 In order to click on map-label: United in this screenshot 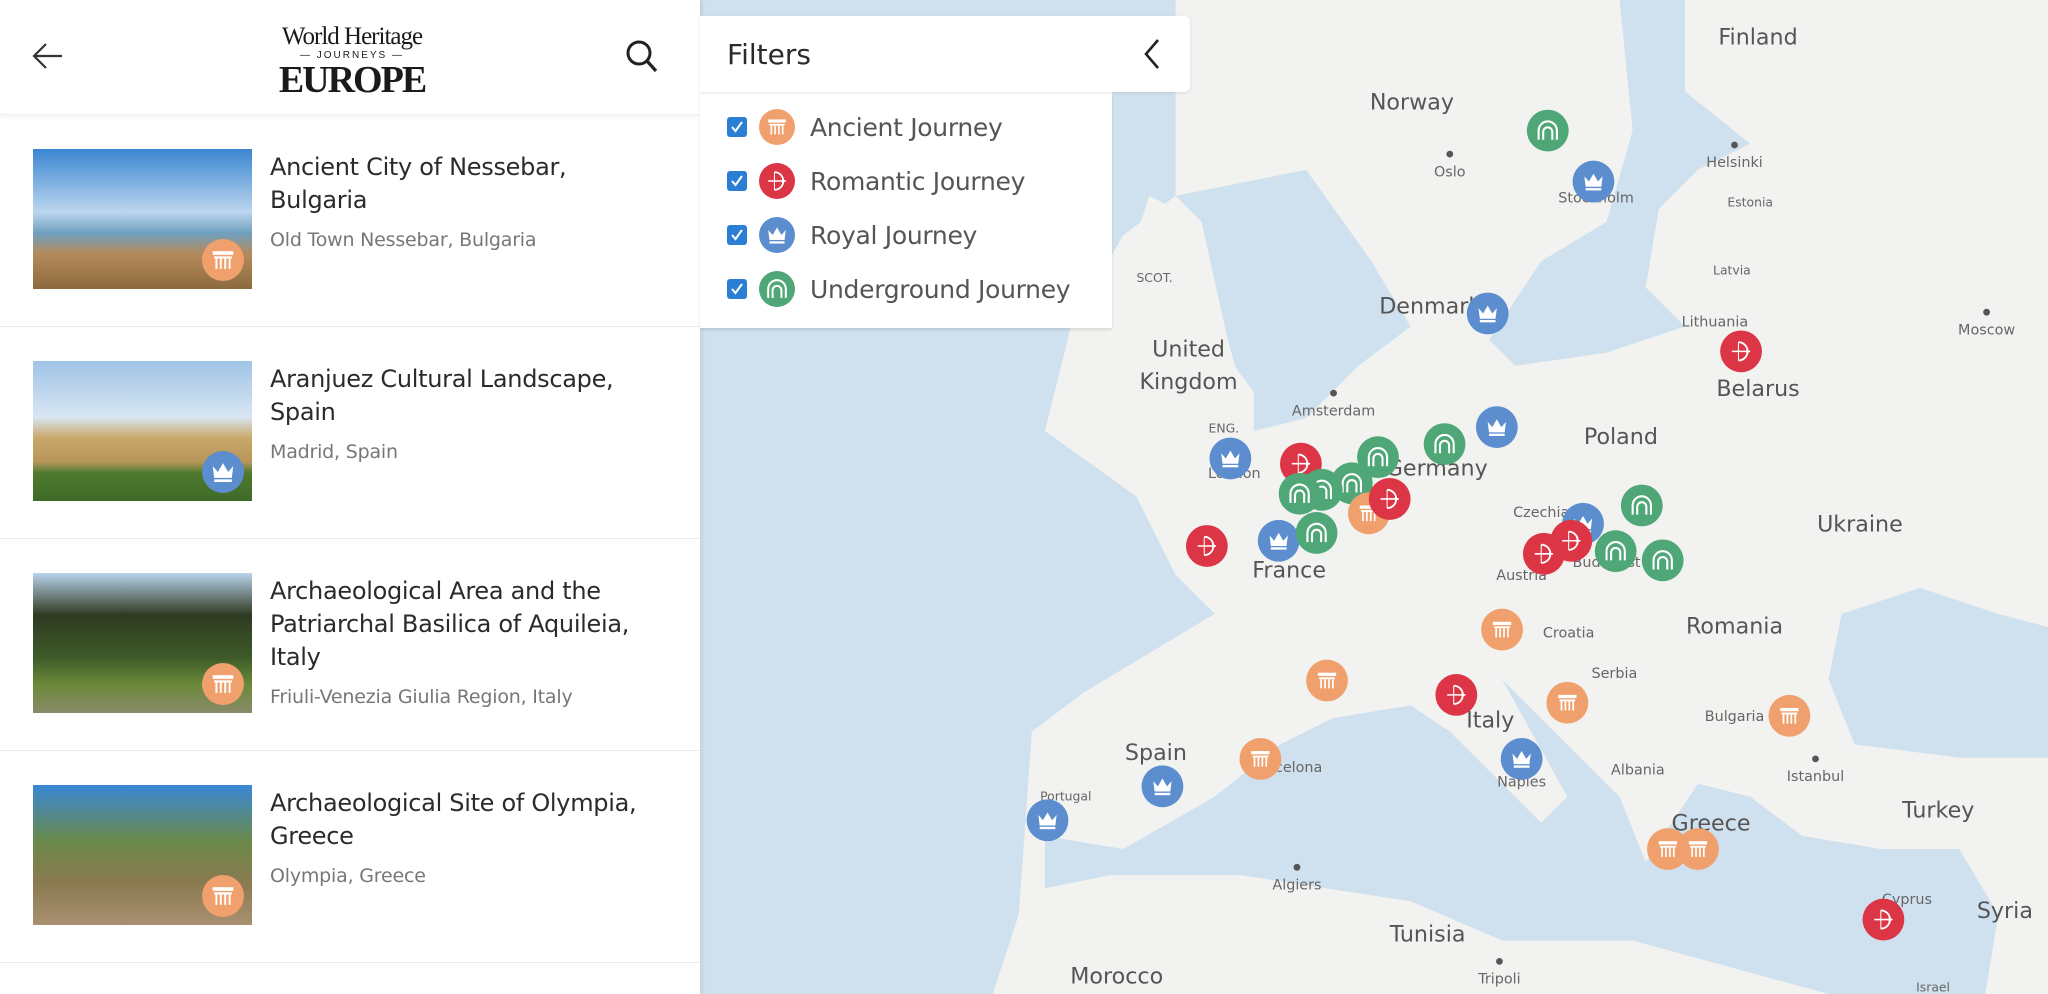, I will do `click(1188, 350)`.